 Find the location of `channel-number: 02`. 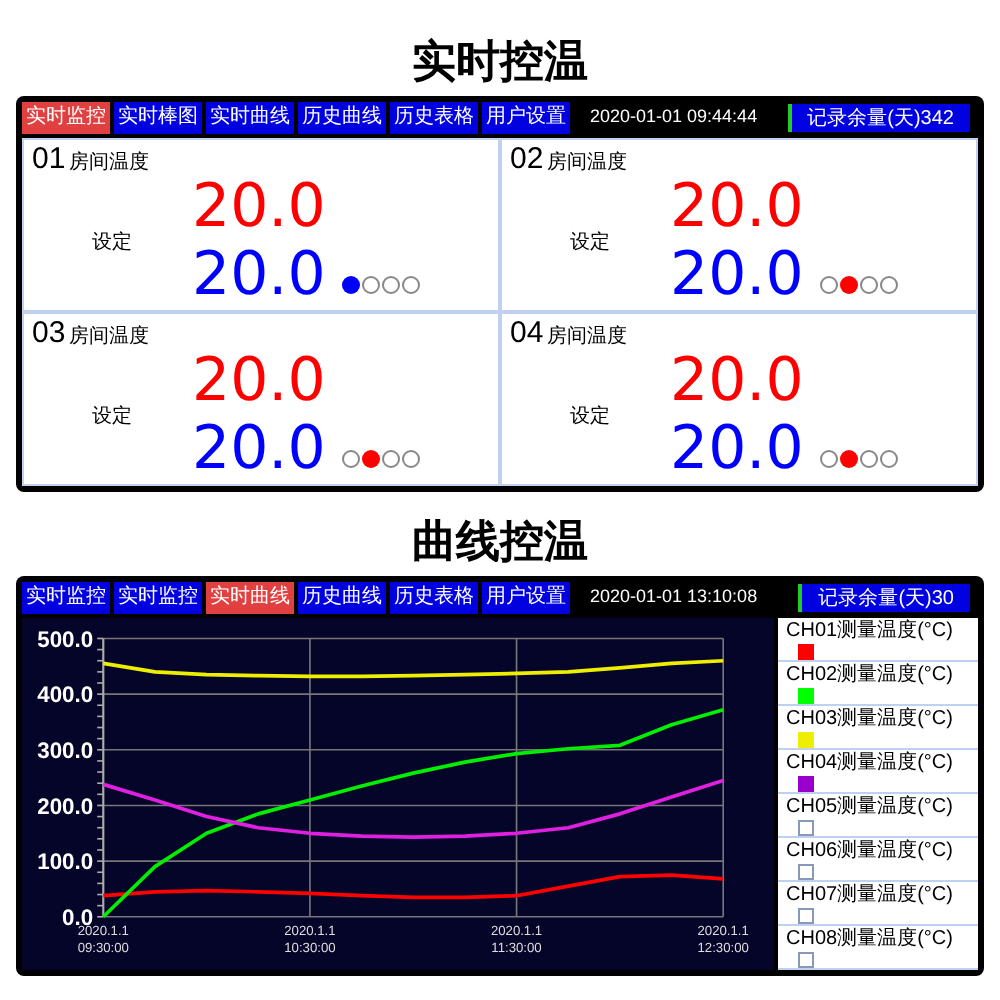

channel-number: 02 is located at coordinates (527, 159).